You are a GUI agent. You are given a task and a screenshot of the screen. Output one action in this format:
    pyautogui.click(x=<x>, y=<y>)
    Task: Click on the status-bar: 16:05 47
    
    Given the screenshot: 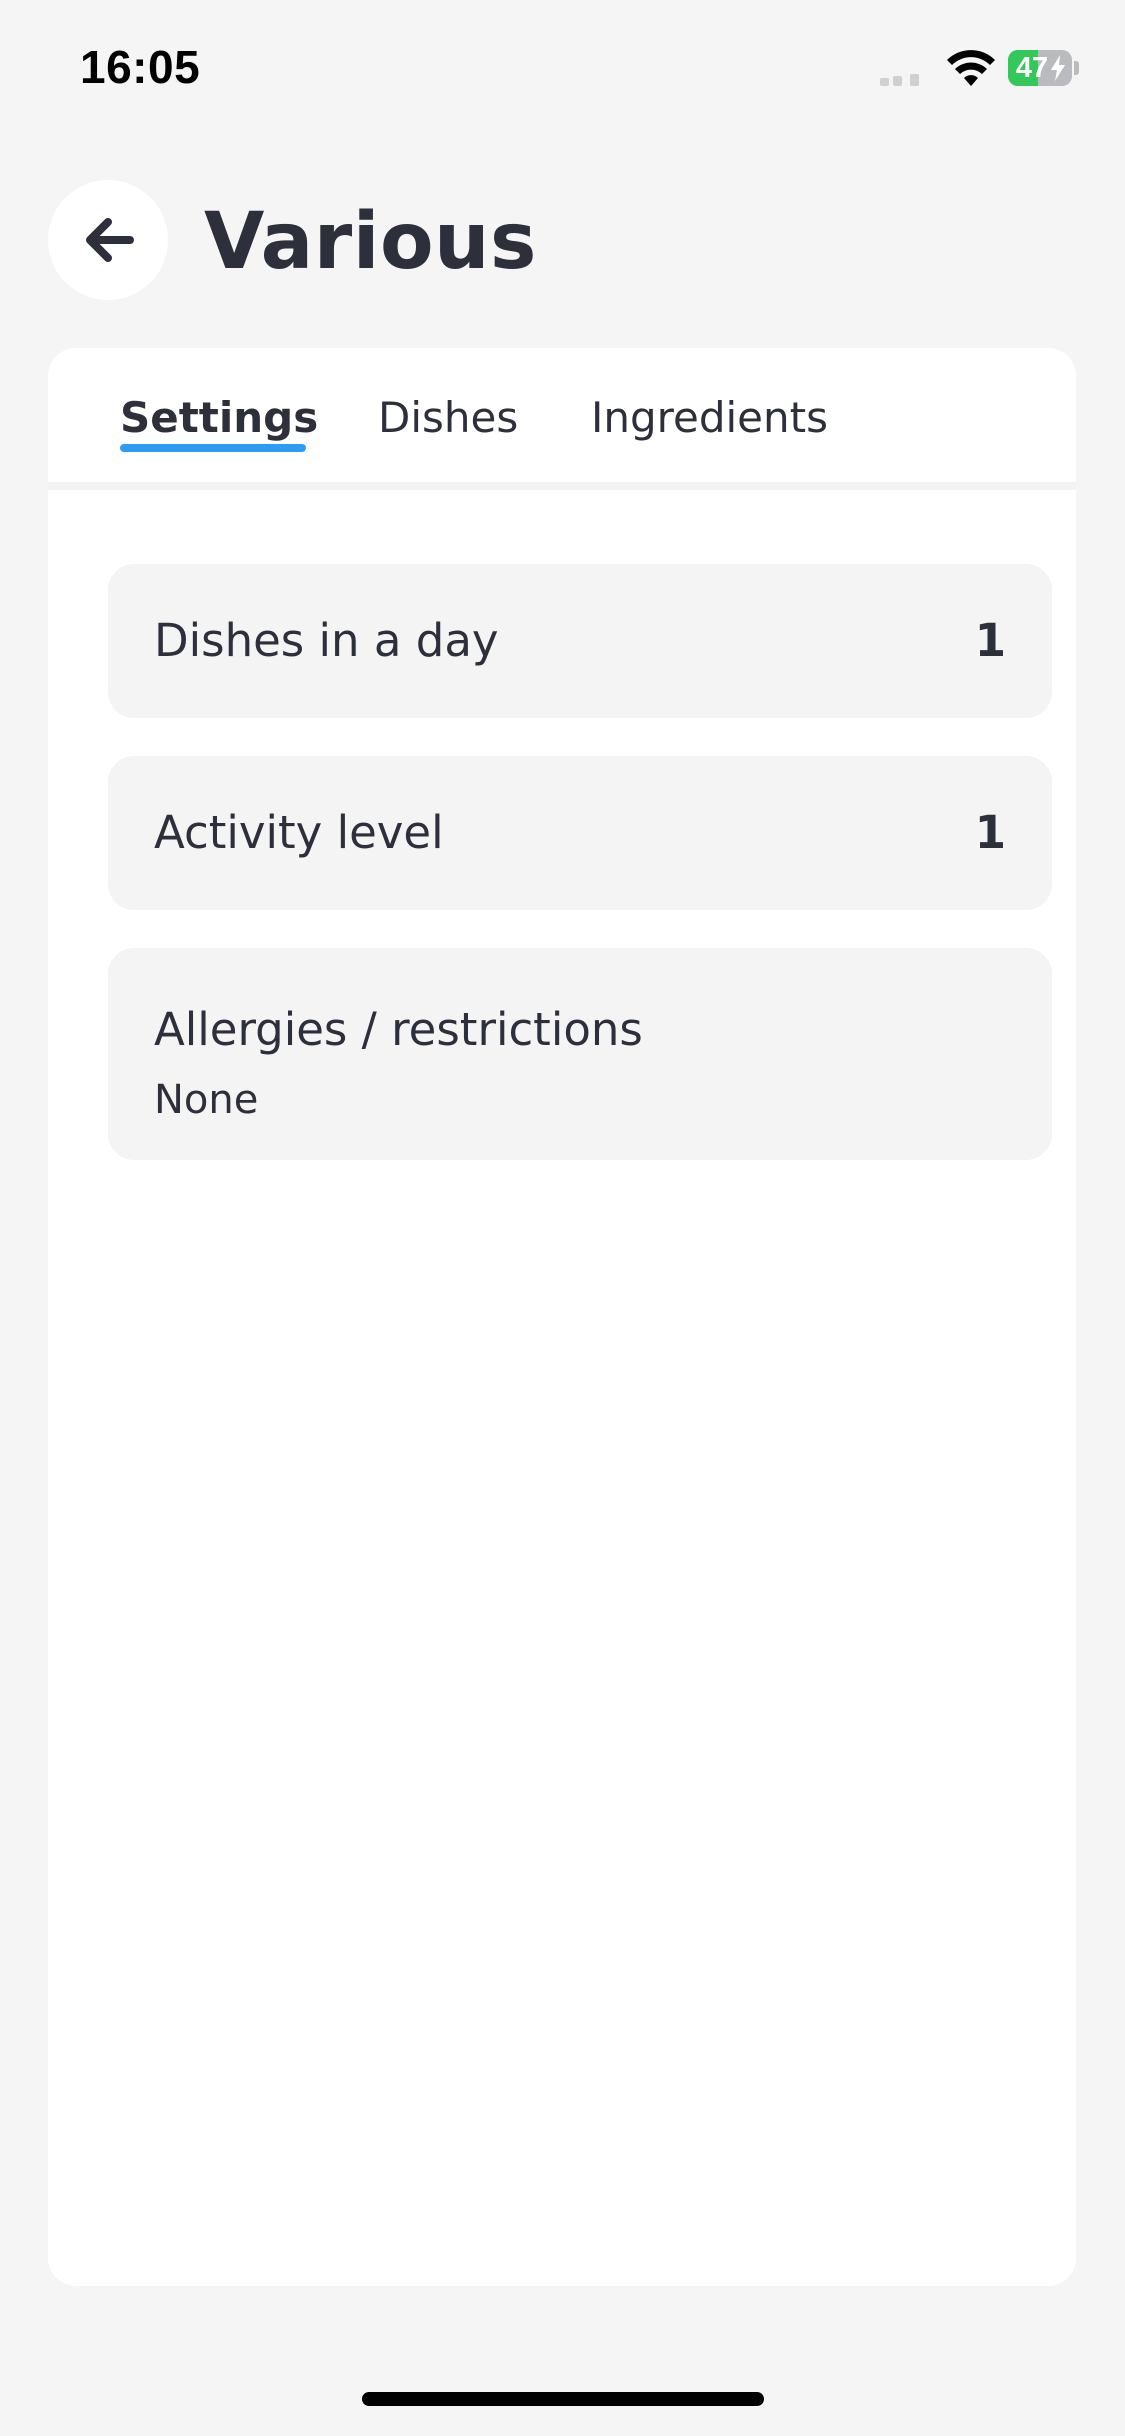 What is the action you would take?
    pyautogui.click(x=562, y=69)
    